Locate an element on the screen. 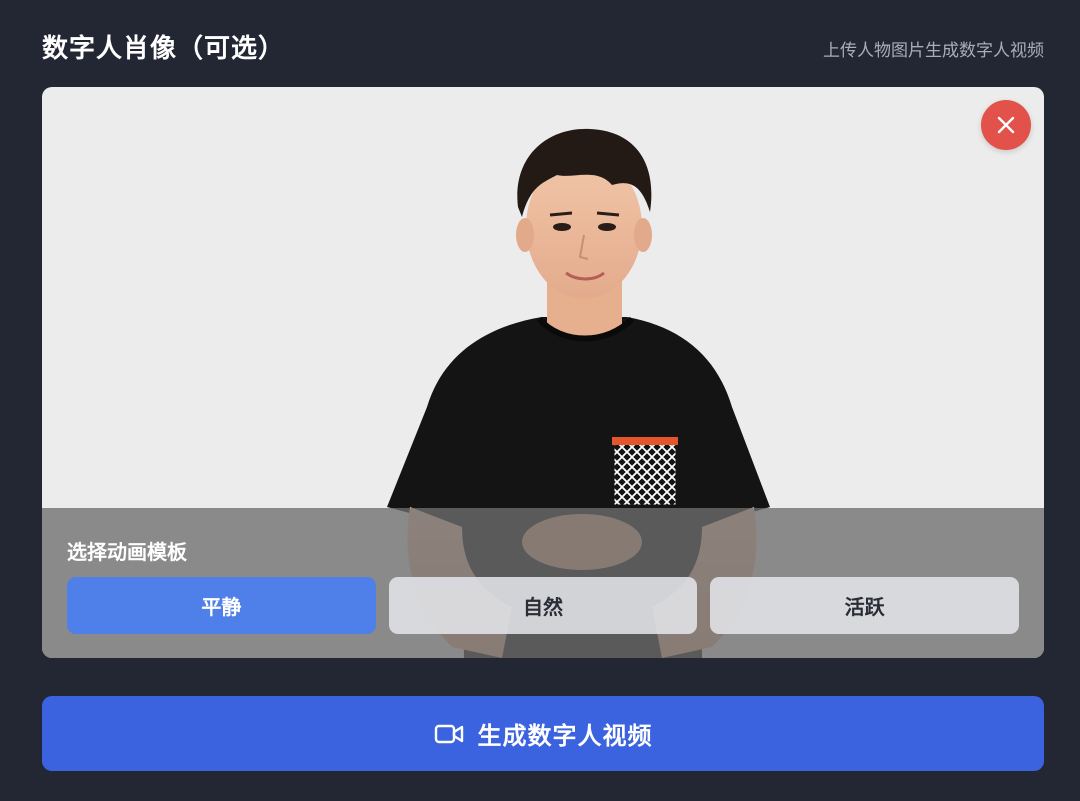  template-option-calm: 平静 is located at coordinates (221, 605).